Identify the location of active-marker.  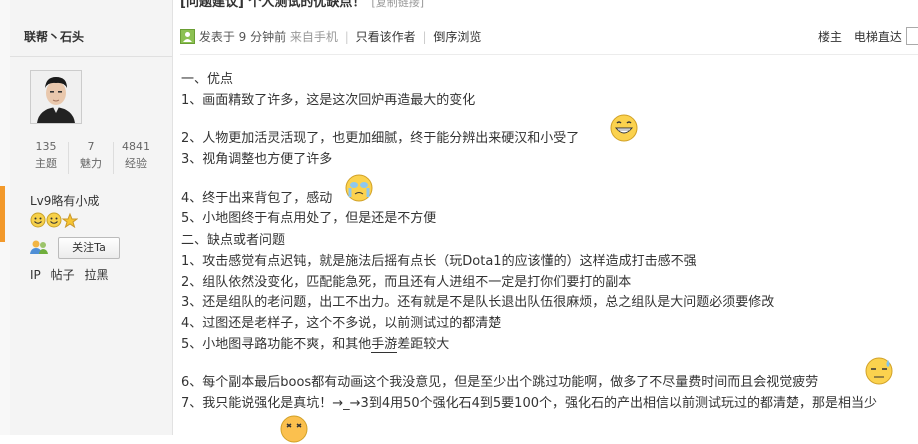
(2, 214).